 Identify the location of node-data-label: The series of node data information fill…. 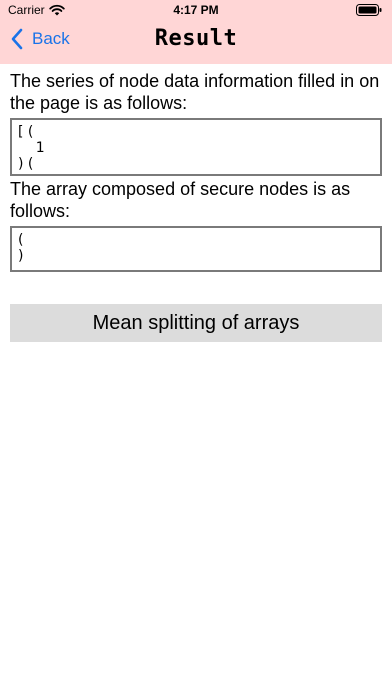
(195, 92).